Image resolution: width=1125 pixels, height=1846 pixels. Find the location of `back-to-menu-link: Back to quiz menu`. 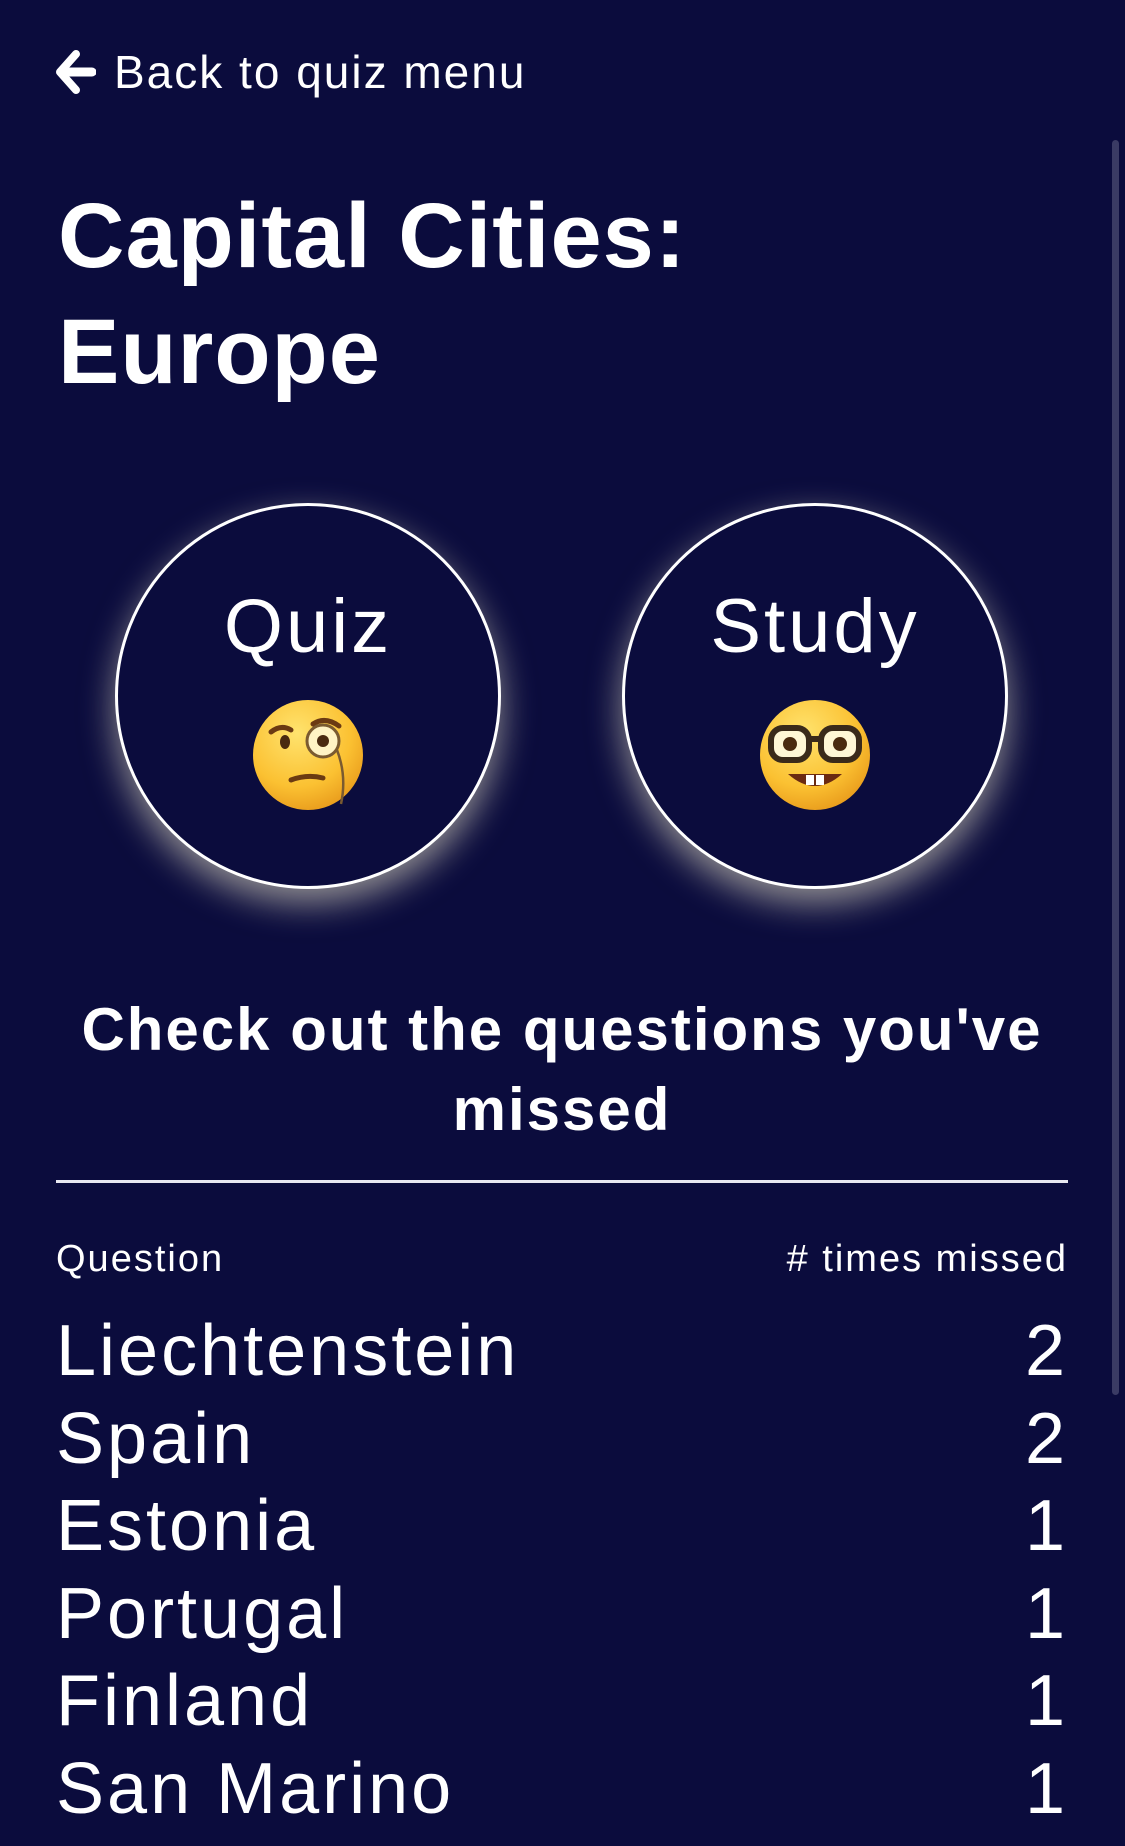

back-to-menu-link: Back to quiz menu is located at coordinates (291, 72).